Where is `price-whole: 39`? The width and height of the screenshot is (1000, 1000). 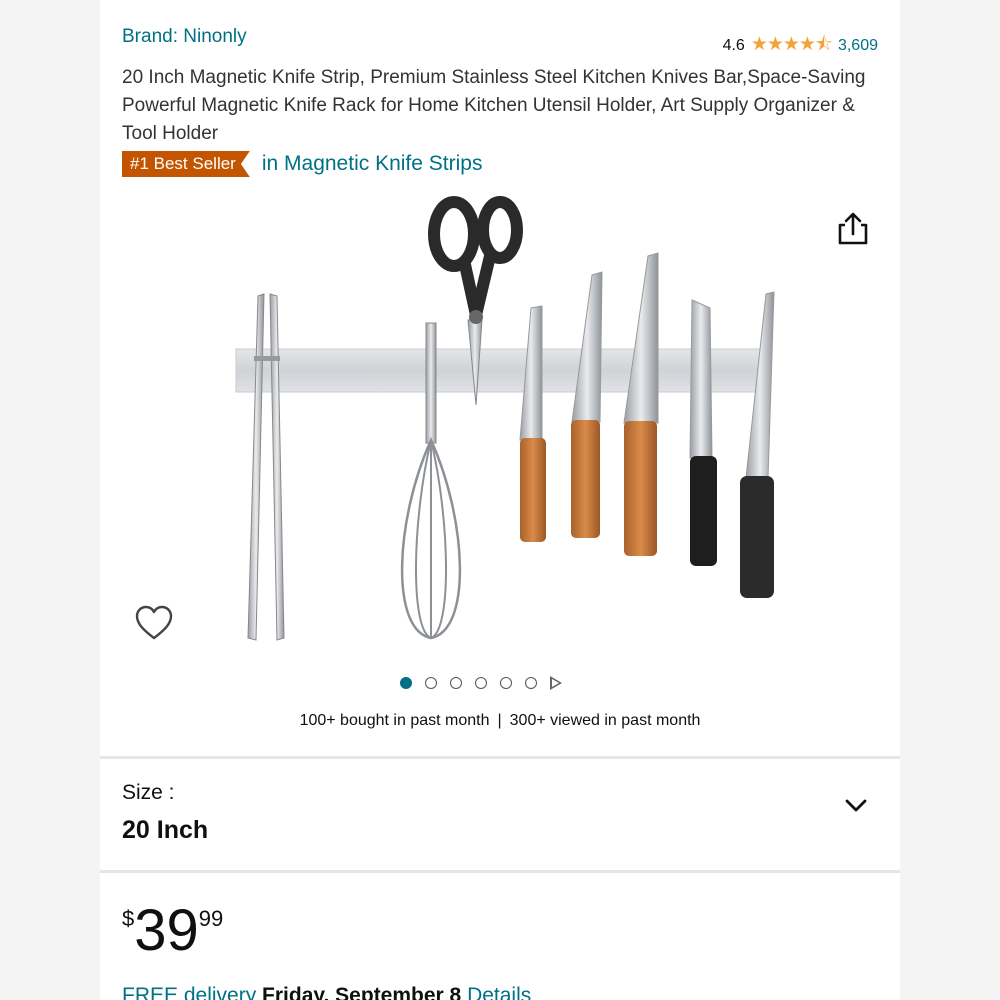 price-whole: 39 is located at coordinates (166, 930).